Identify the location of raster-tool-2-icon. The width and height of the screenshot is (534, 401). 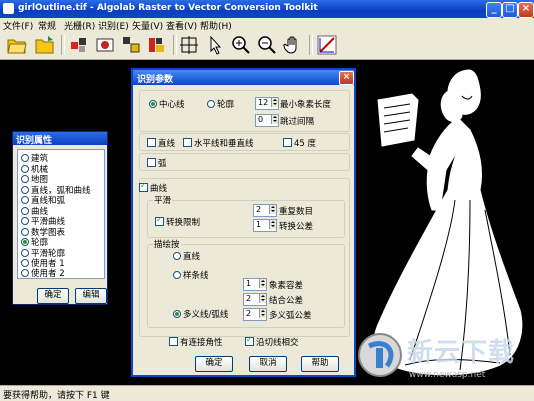
(105, 45).